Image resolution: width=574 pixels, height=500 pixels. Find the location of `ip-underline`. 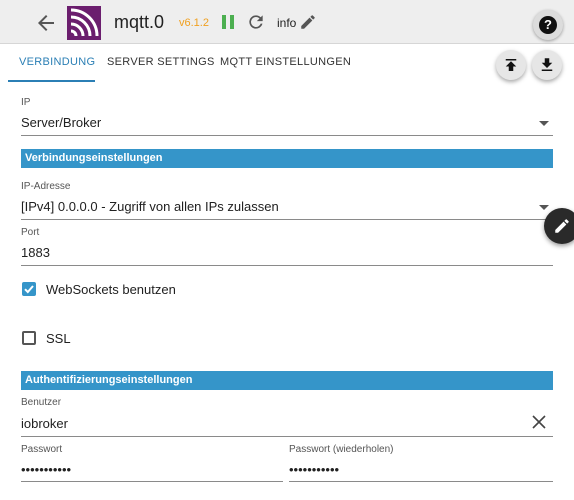

ip-underline is located at coordinates (287, 135).